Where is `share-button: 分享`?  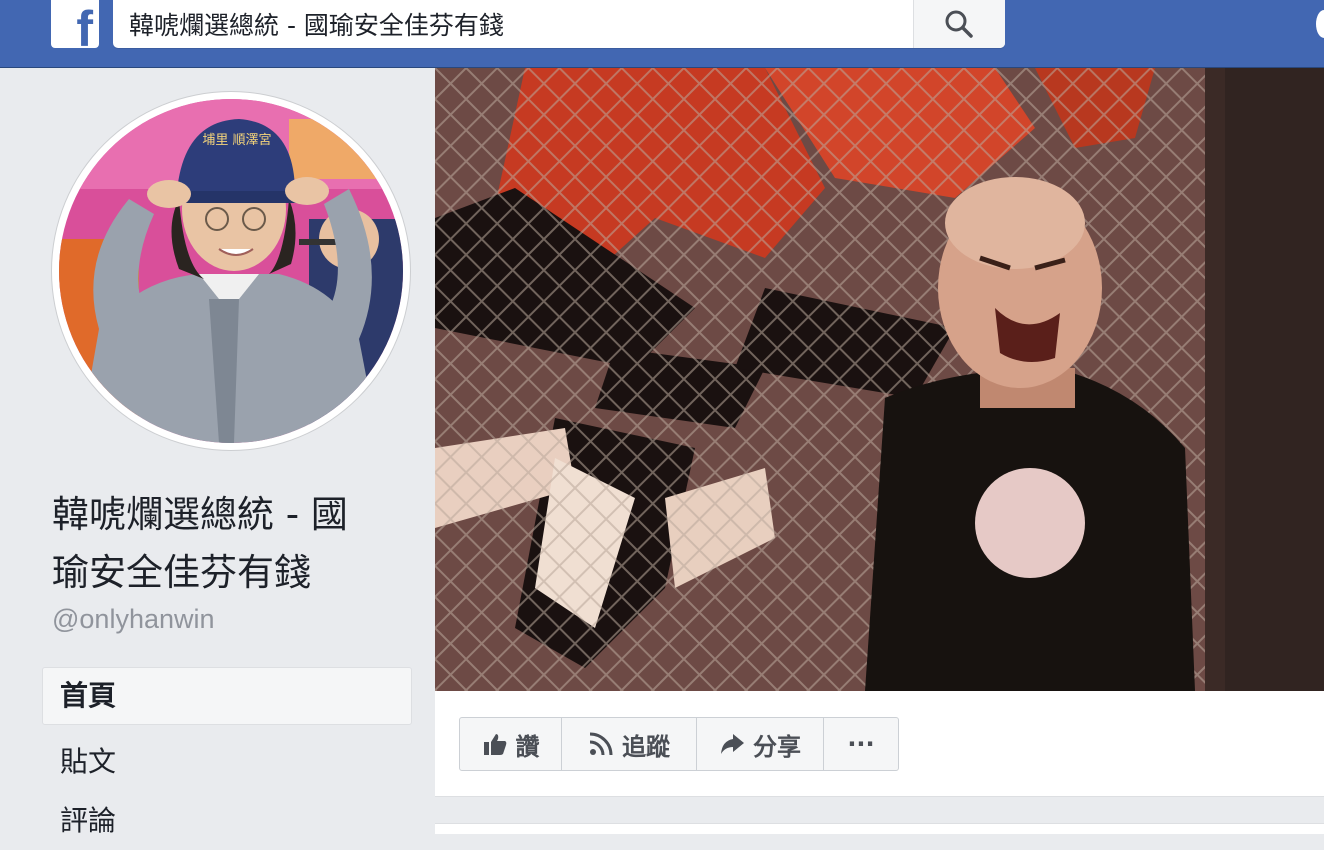
share-button: 分享 is located at coordinates (760, 744).